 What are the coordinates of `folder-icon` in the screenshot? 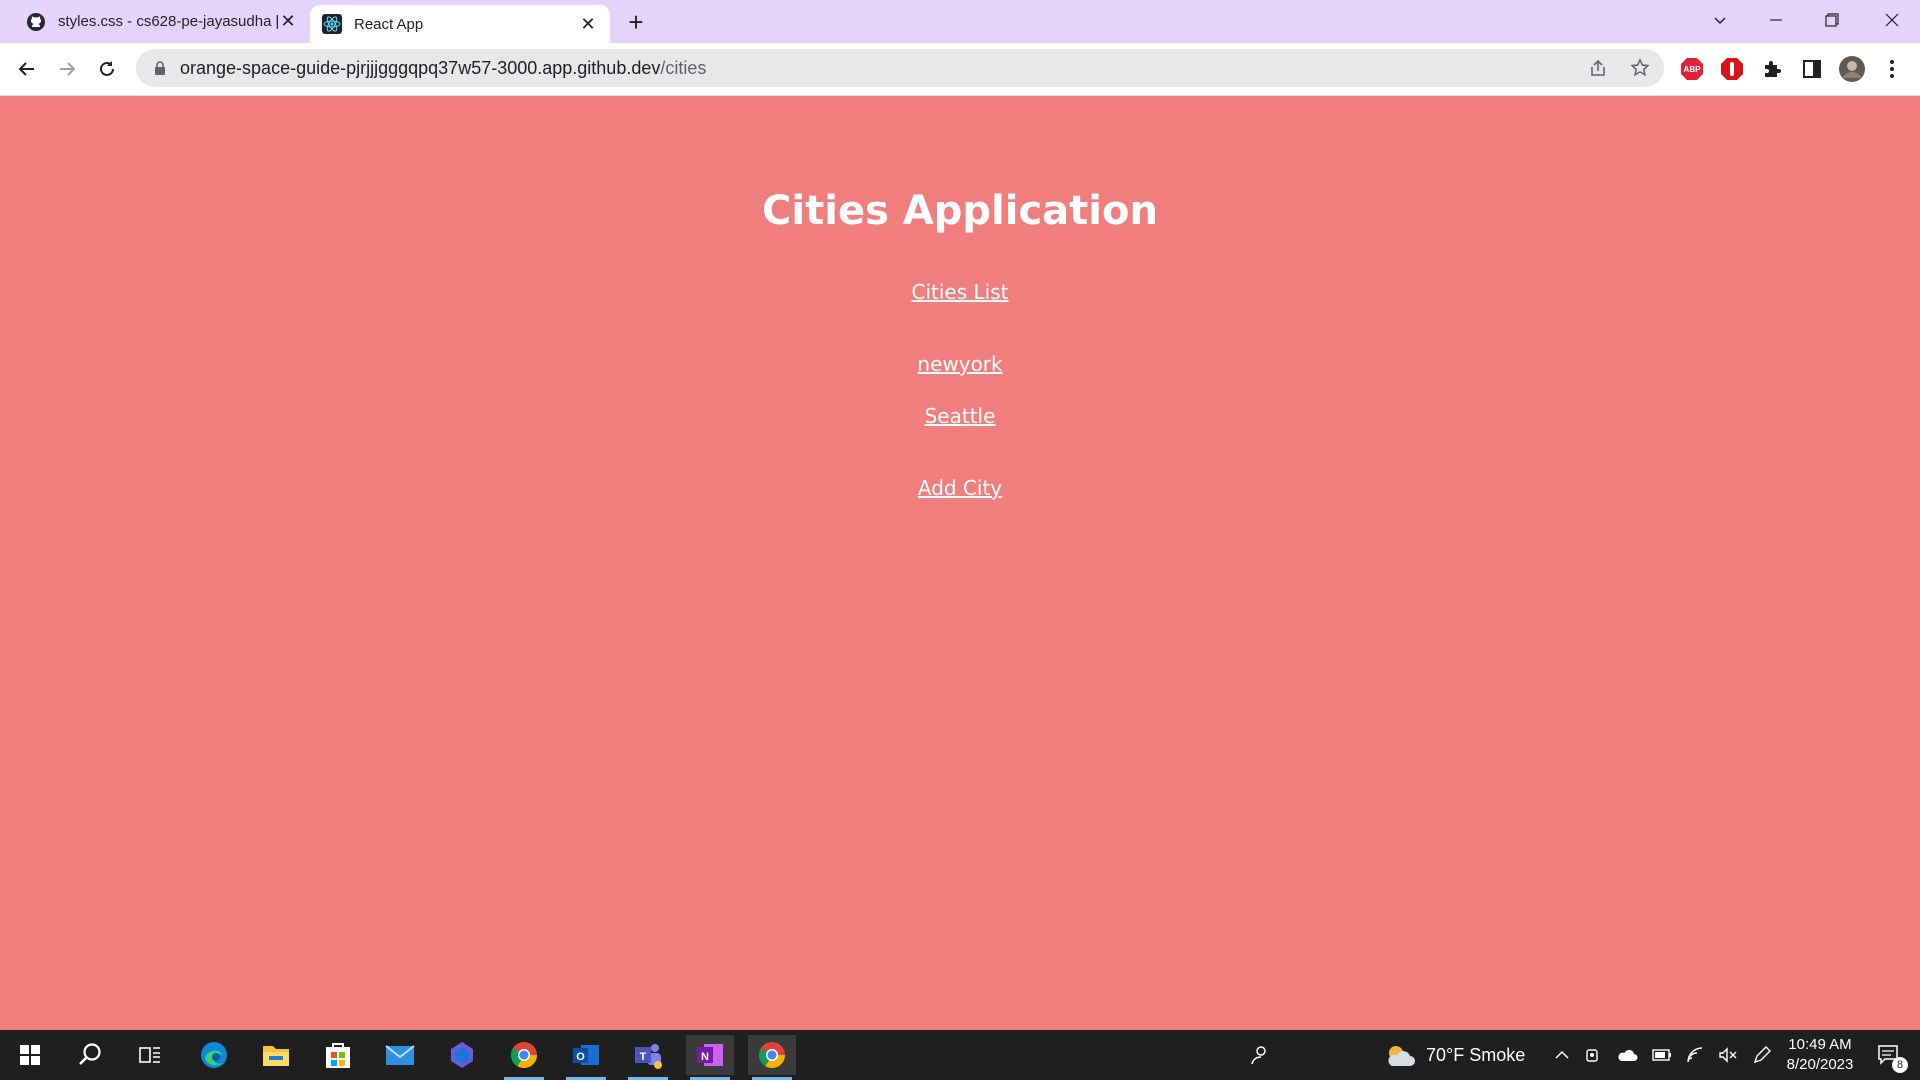 It's located at (276, 1056).